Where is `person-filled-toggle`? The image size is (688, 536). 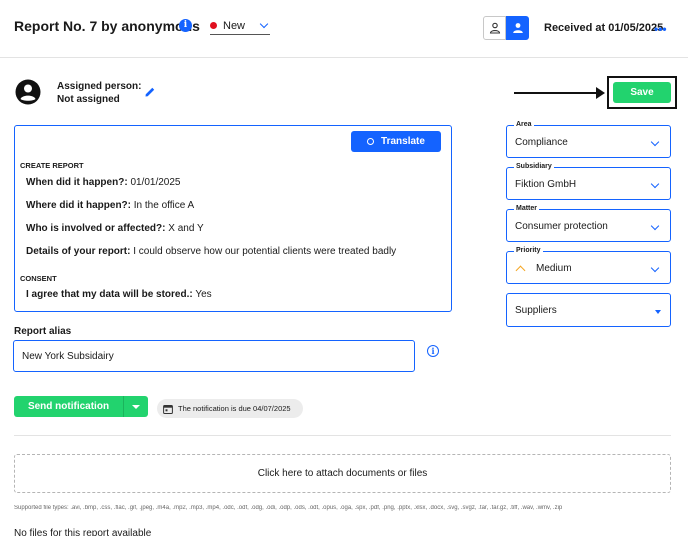 person-filled-toggle is located at coordinates (517, 28).